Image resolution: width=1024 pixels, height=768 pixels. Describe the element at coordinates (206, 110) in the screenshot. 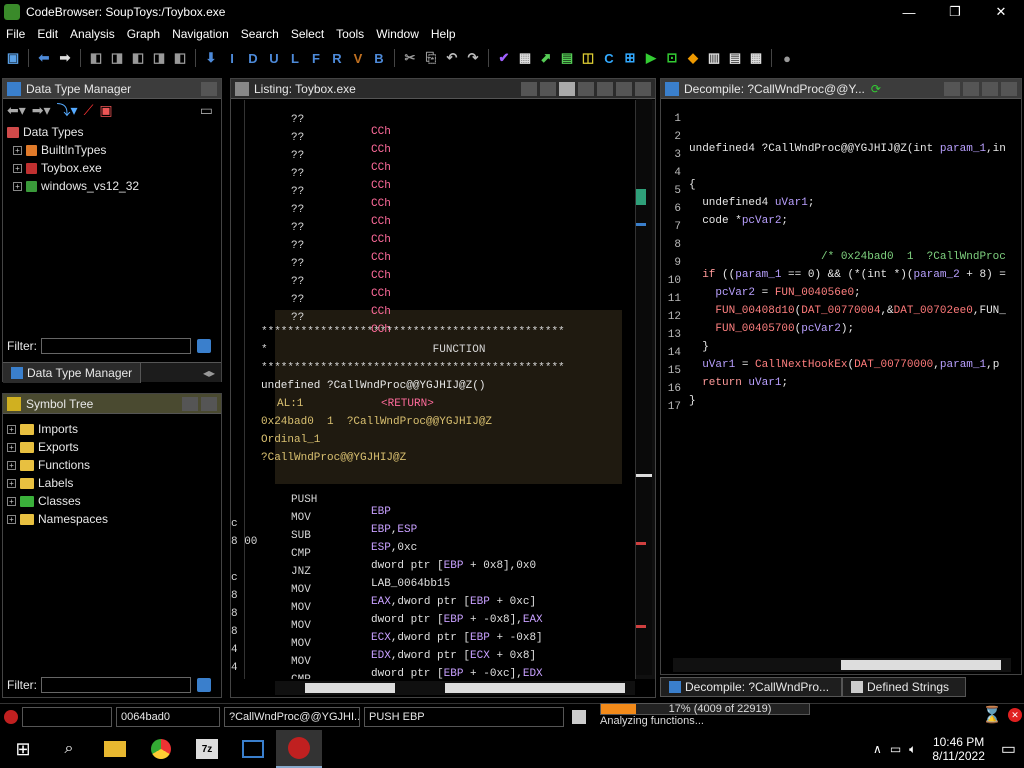

I see `collapse-icon: ▭` at that location.